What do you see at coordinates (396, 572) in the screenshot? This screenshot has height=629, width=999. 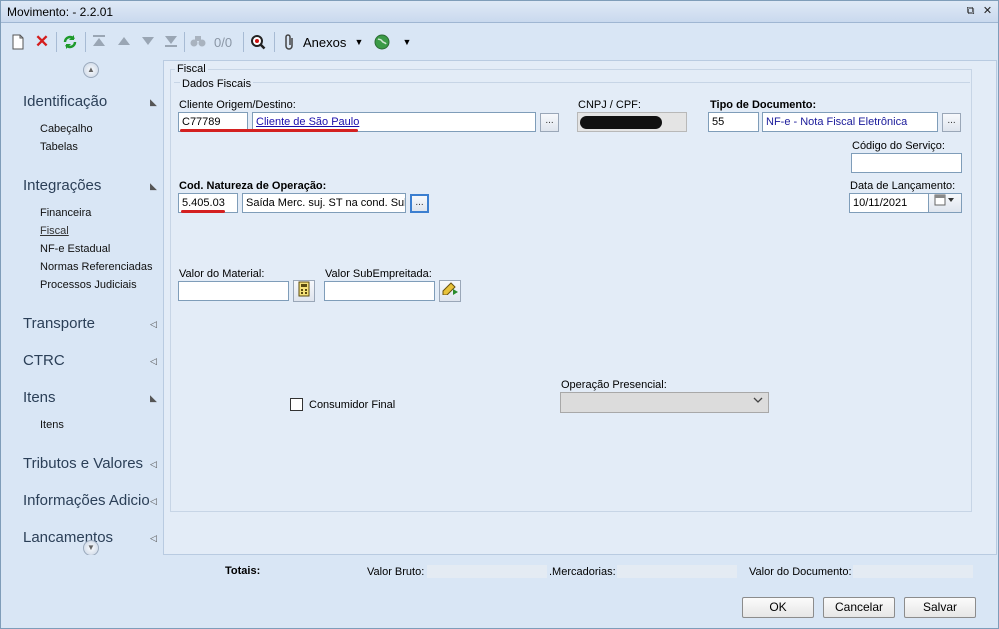 I see `valor-bruto-label: Valor Bruto:` at bounding box center [396, 572].